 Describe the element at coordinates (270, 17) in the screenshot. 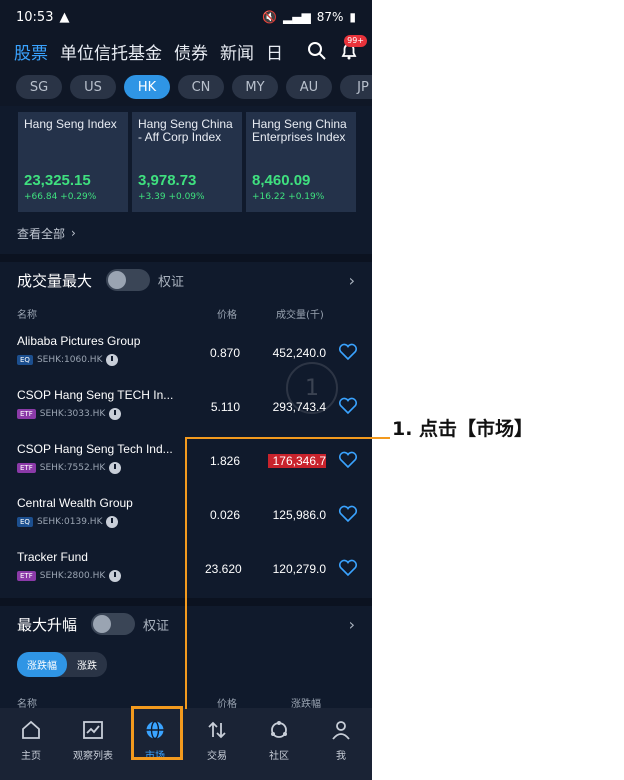

I see `mute-icon: 🔇` at that location.